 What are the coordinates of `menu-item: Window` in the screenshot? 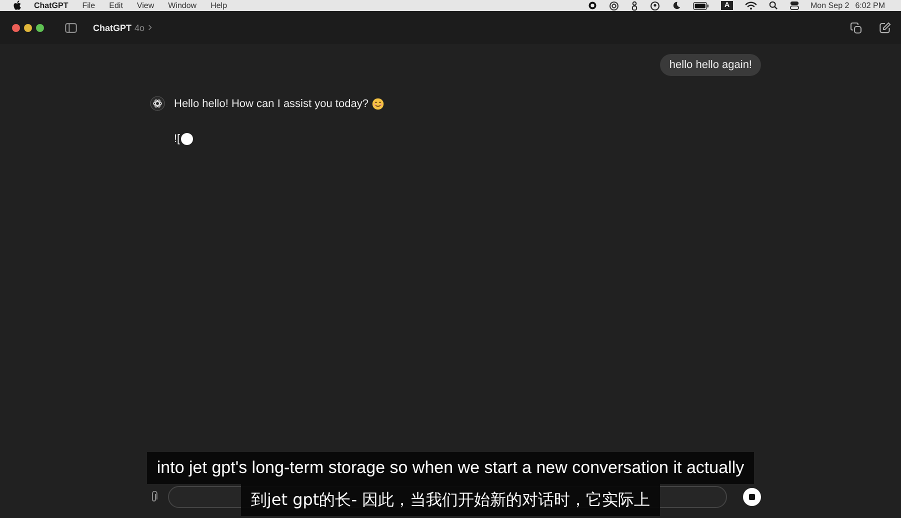 It's located at (182, 5).